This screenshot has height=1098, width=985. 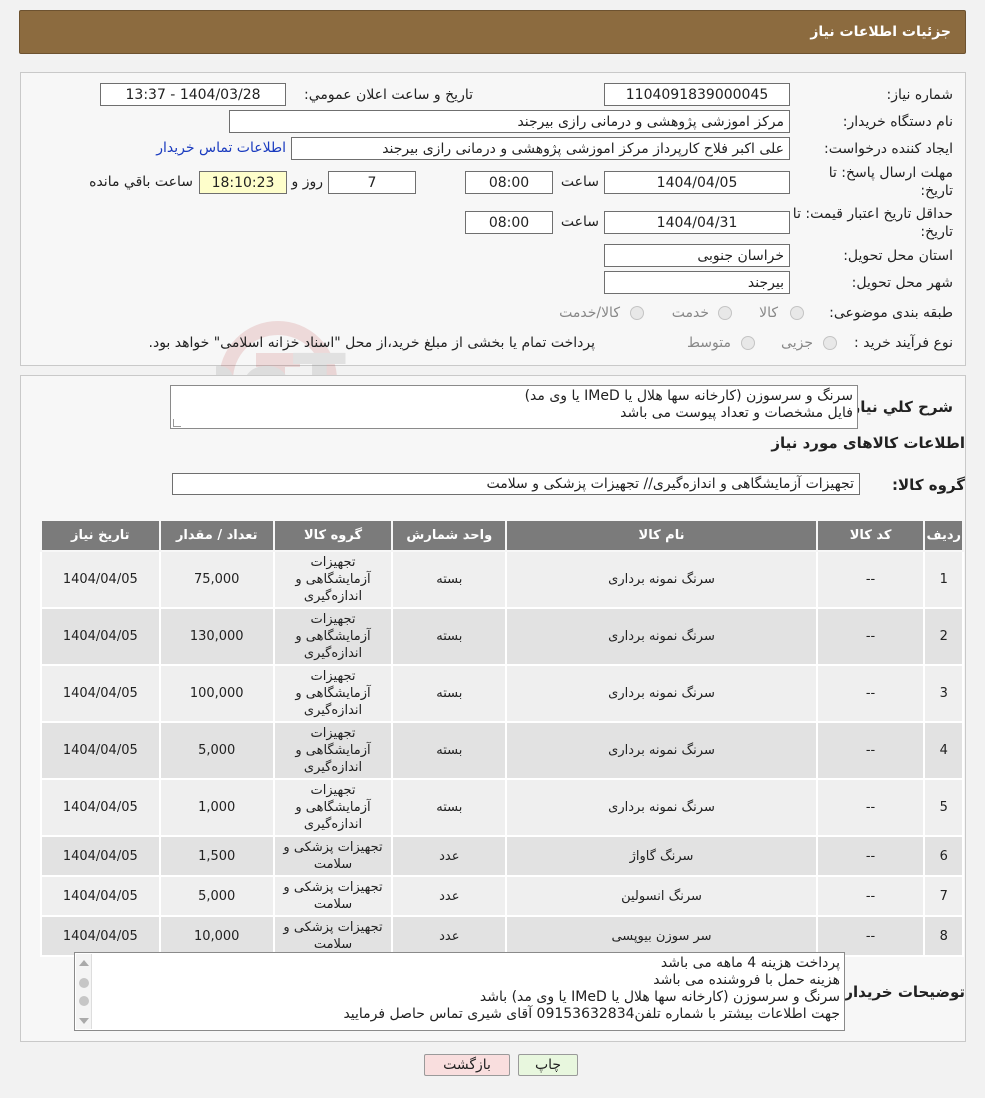 I want to click on page-header: جزئیات اطلاعات نیاز, so click(x=492, y=32).